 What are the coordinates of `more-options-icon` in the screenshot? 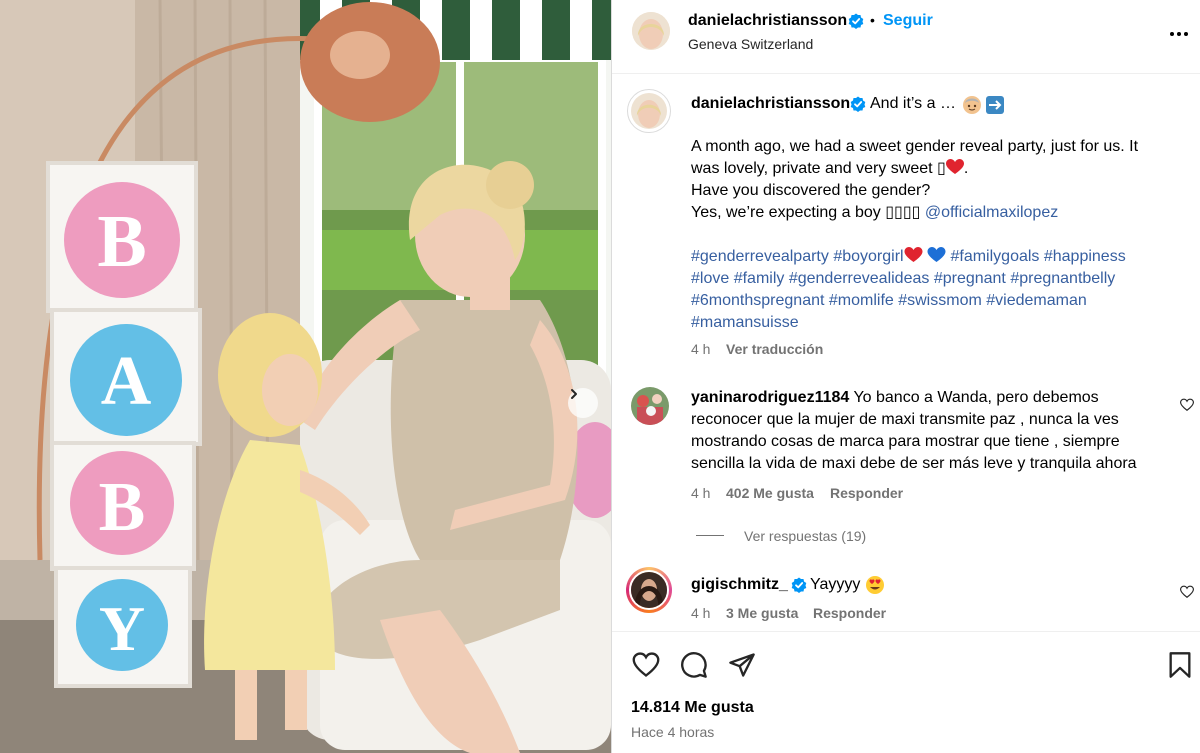 It's located at (1179, 34).